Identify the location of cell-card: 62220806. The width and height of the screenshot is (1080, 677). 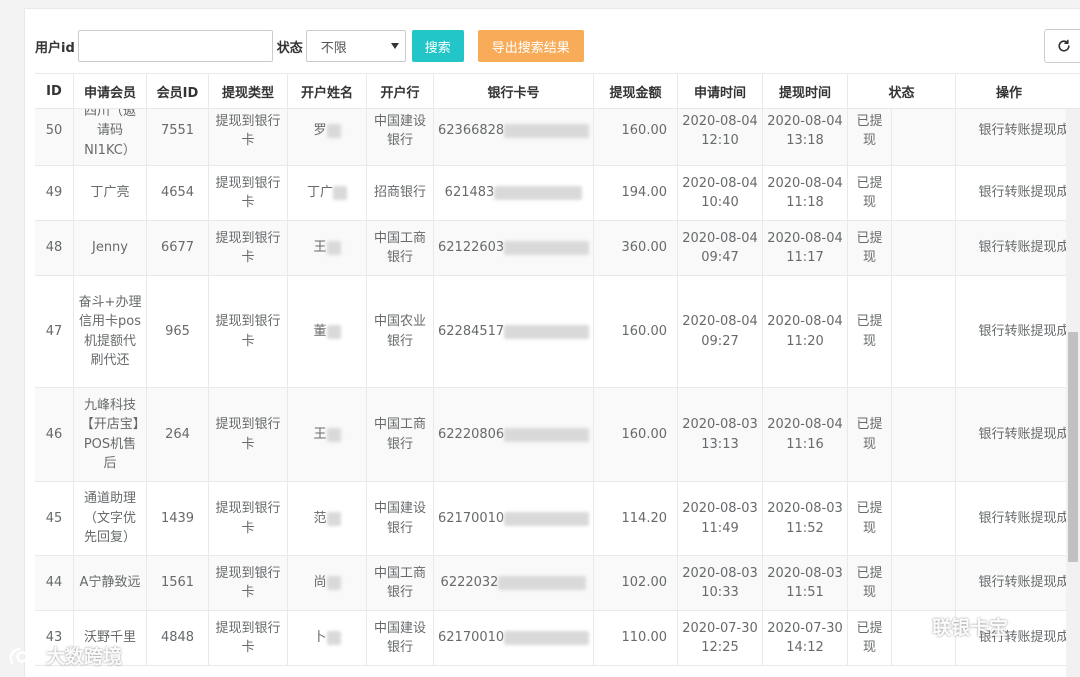
(513, 434).